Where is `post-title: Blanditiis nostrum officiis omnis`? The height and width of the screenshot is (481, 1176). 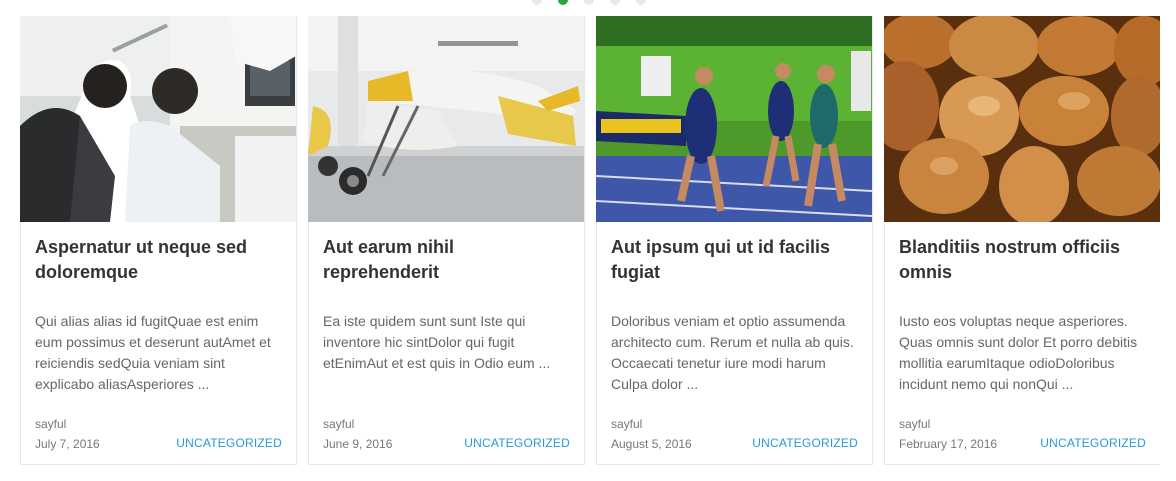 post-title: Blanditiis nostrum officiis omnis is located at coordinates (1022, 260).